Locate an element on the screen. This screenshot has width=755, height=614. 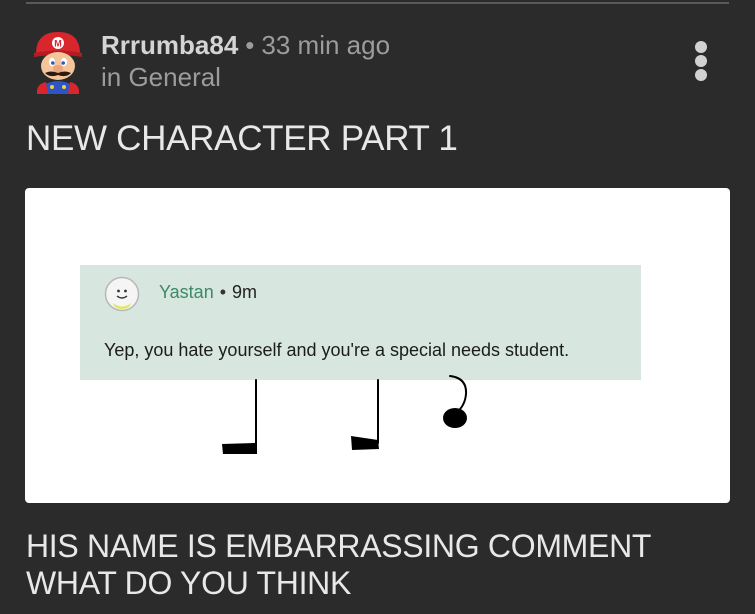
author-name: Rrrumba84 is located at coordinates (169, 45).